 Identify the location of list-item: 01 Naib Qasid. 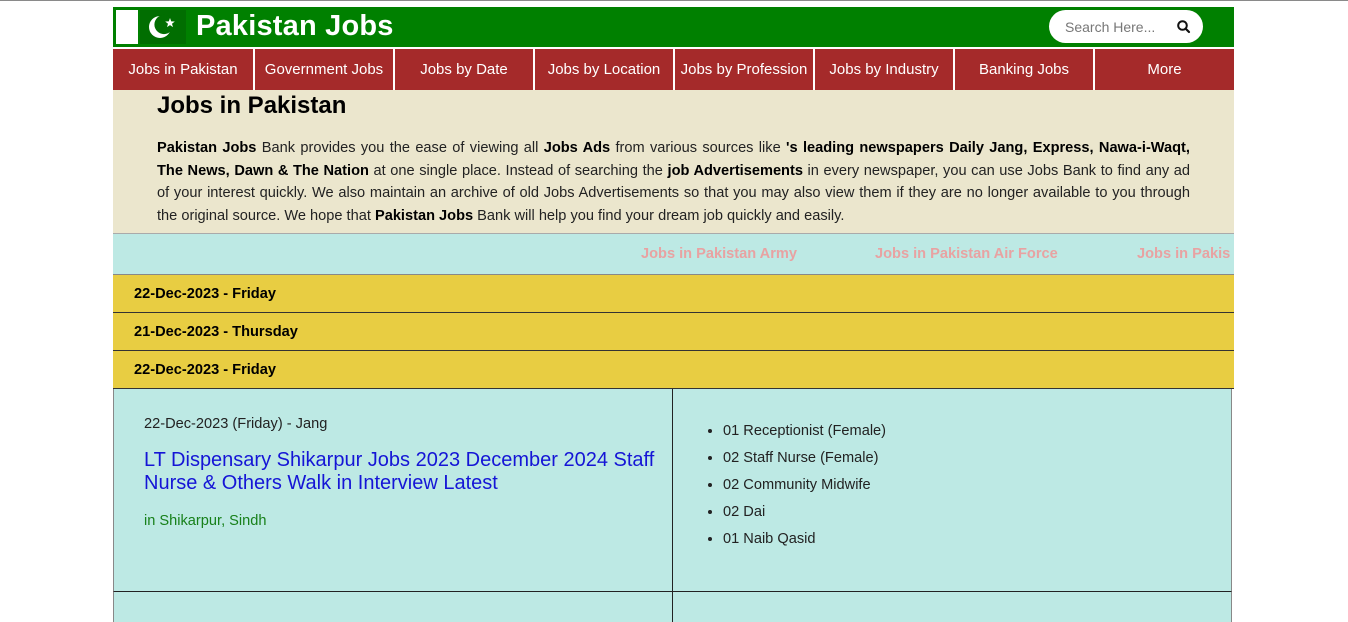
(804, 539).